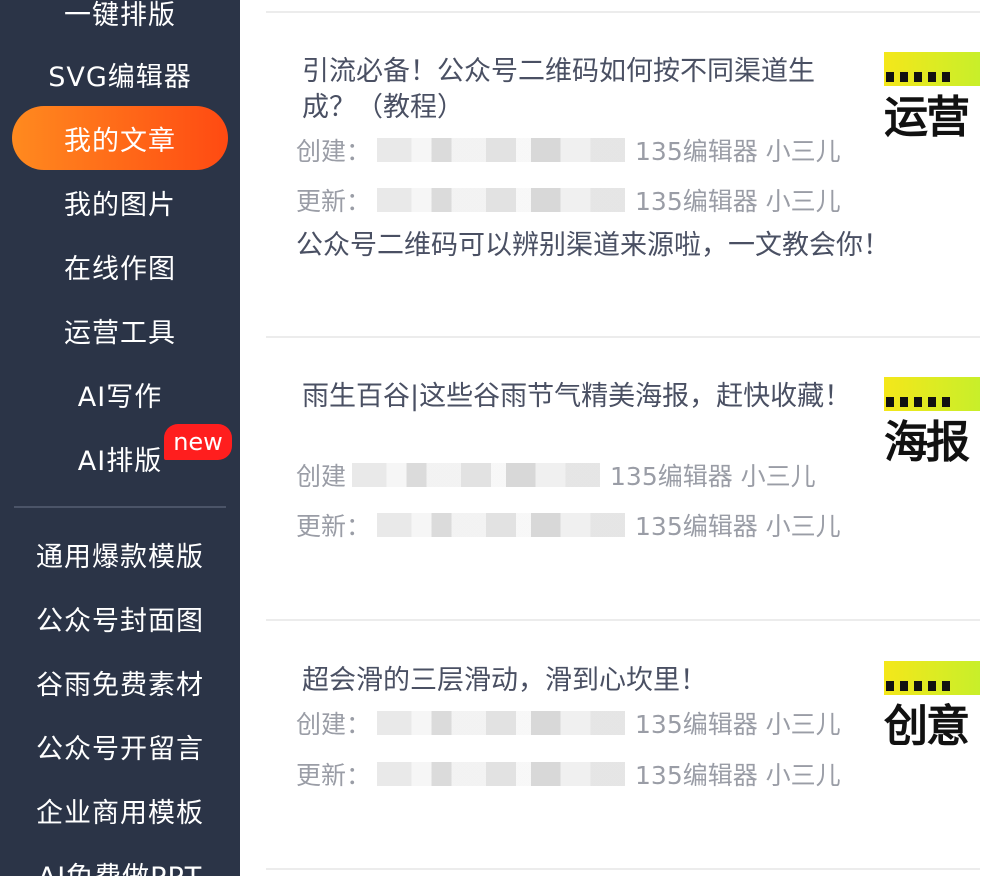 This screenshot has height=876, width=988. I want to click on sidebar-item-my-images: 我的图片, so click(120, 202).